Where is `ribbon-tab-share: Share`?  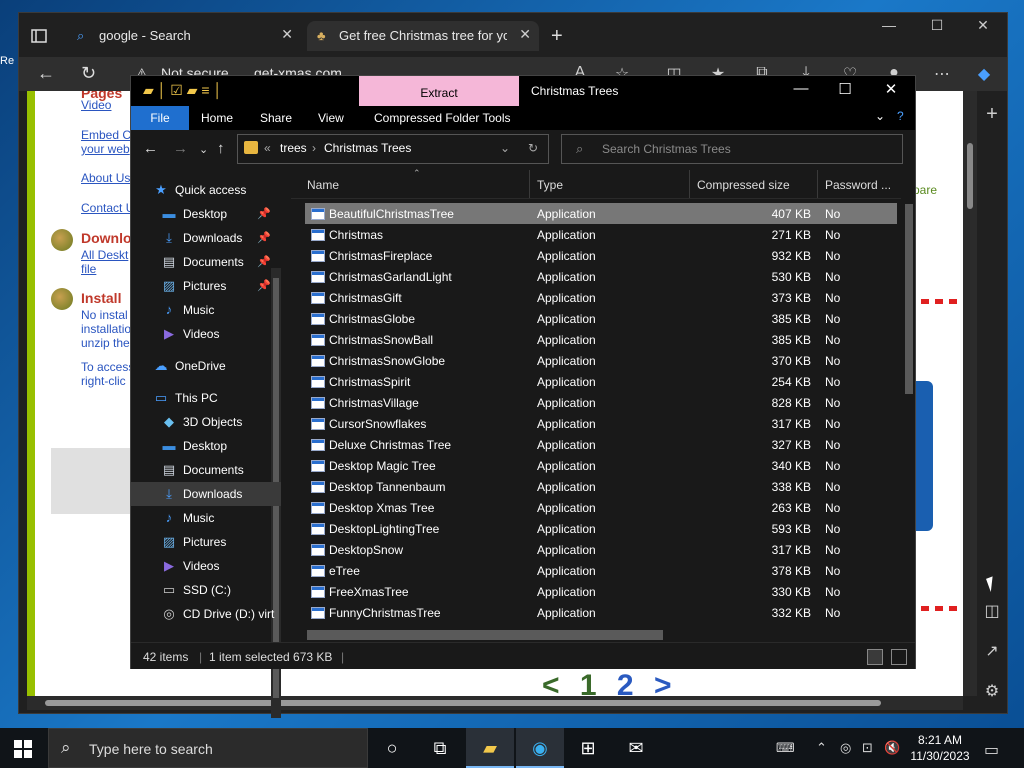
ribbon-tab-share: Share is located at coordinates (276, 118).